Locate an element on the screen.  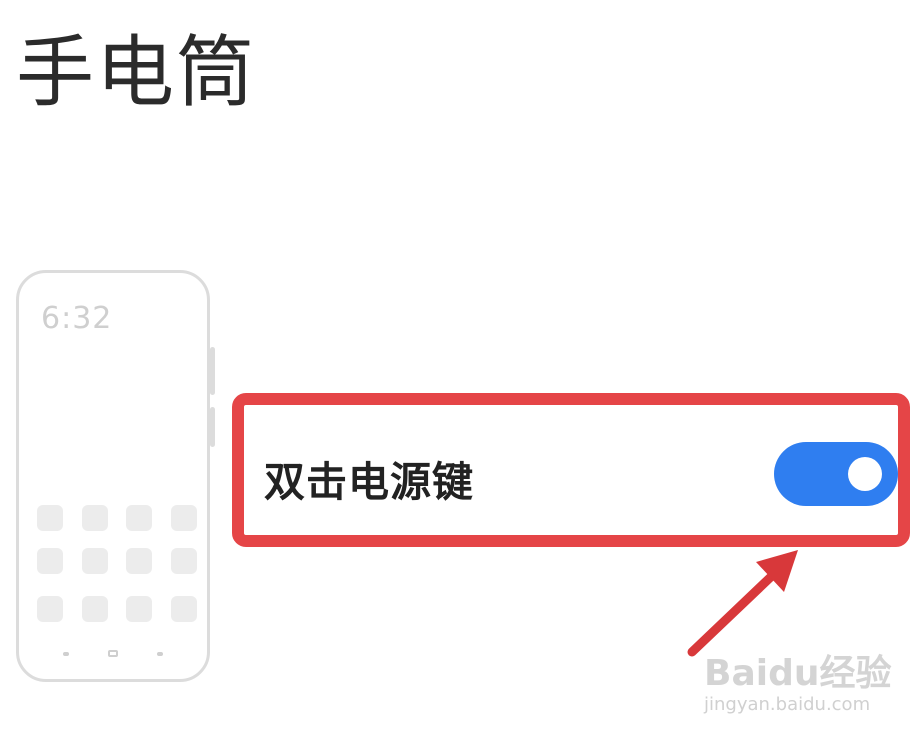
nav-home-icon is located at coordinates (113, 653).